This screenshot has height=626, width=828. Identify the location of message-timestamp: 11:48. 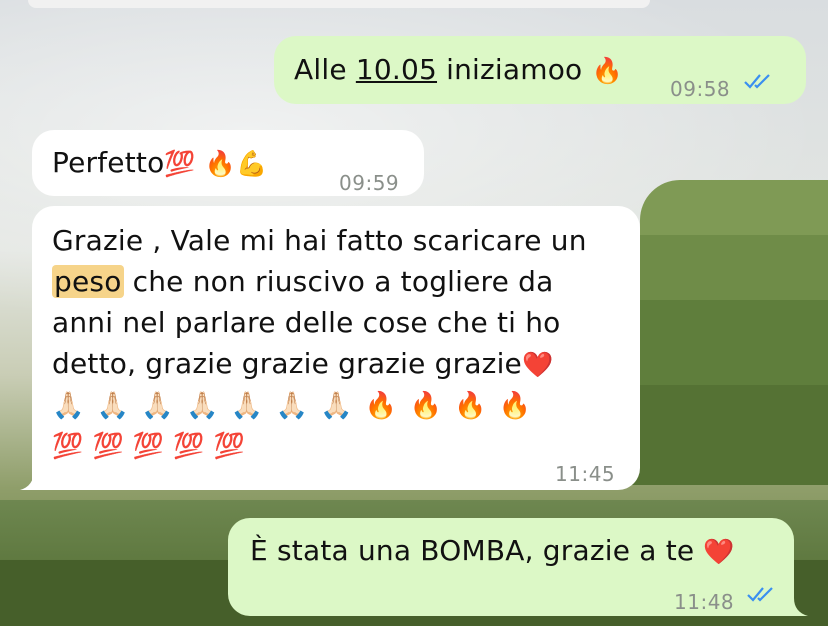
(704, 602).